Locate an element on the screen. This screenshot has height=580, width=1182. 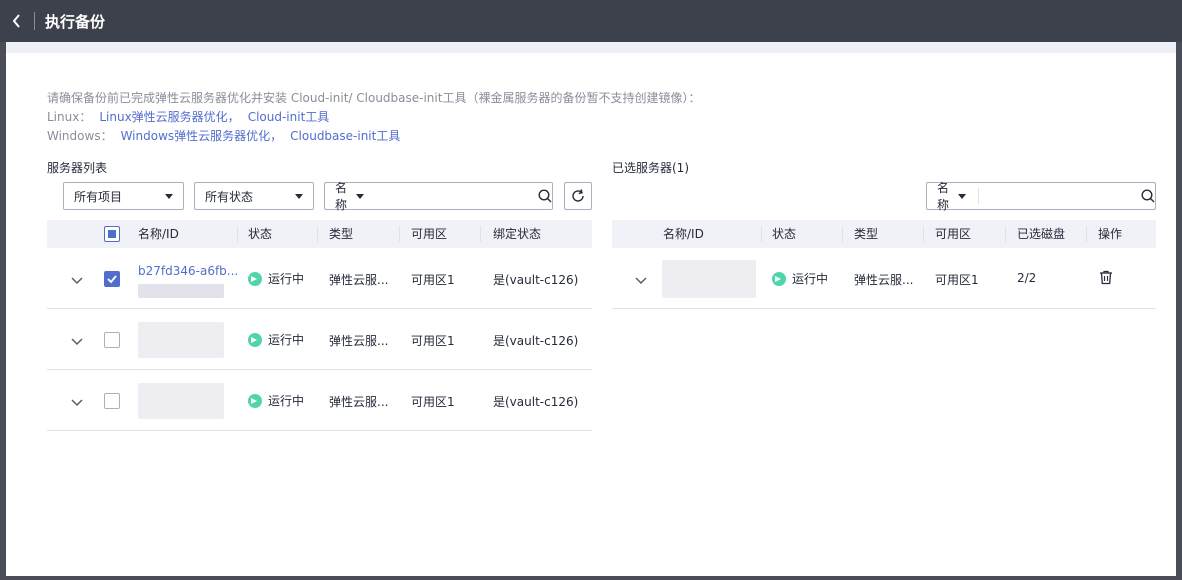
table-row: 运行中 弹性云服... 可用区1 2/2 is located at coordinates (884, 278).